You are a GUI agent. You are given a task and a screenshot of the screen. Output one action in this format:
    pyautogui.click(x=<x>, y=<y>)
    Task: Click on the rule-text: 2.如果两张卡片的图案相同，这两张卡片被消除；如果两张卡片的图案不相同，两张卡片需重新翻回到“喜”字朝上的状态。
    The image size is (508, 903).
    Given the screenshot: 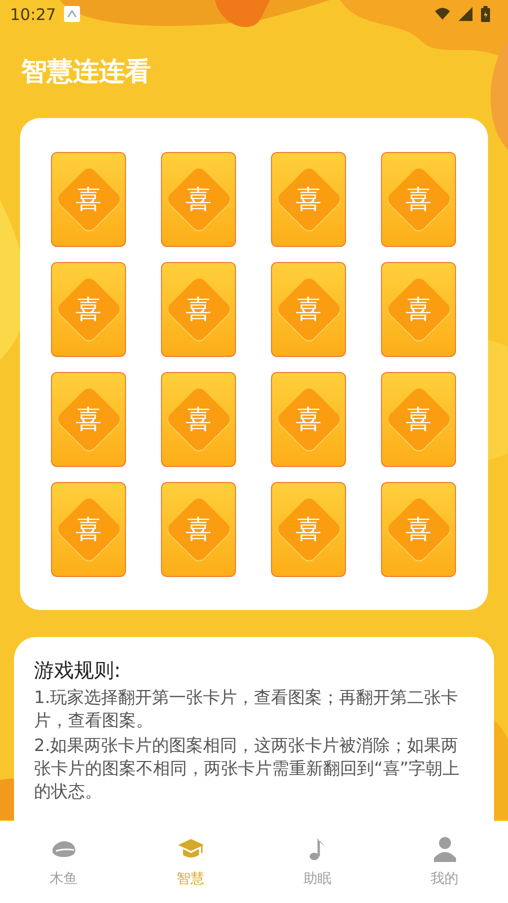 What is the action you would take?
    pyautogui.click(x=247, y=769)
    